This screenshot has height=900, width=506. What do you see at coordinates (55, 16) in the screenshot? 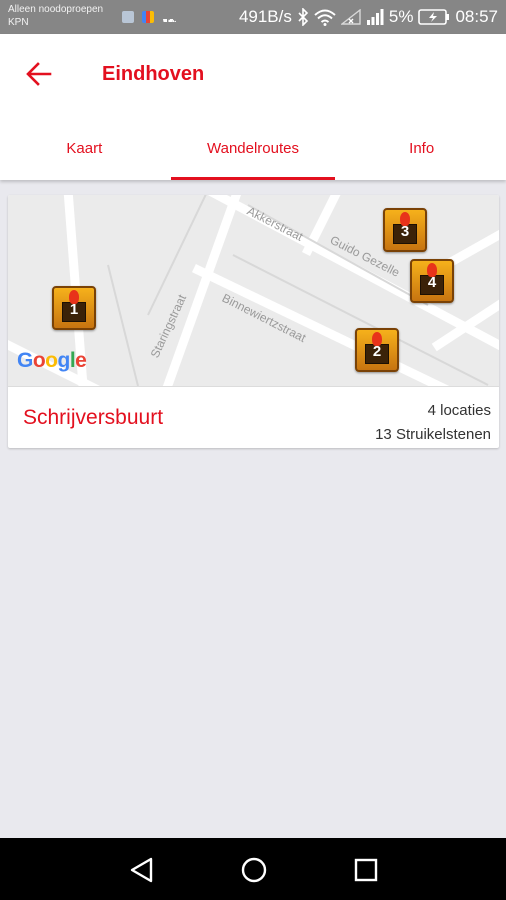
I see `carrier-text: Alleen noodoproepen KPN` at bounding box center [55, 16].